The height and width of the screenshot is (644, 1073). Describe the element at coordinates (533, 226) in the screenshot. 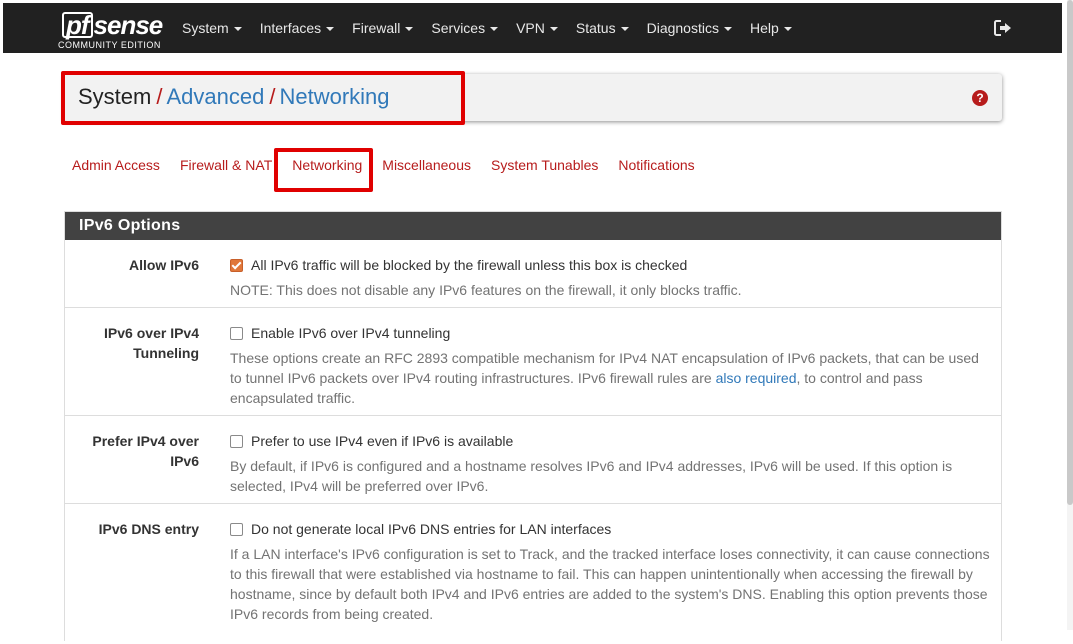

I see `panel-heading: IPv6 Options` at that location.